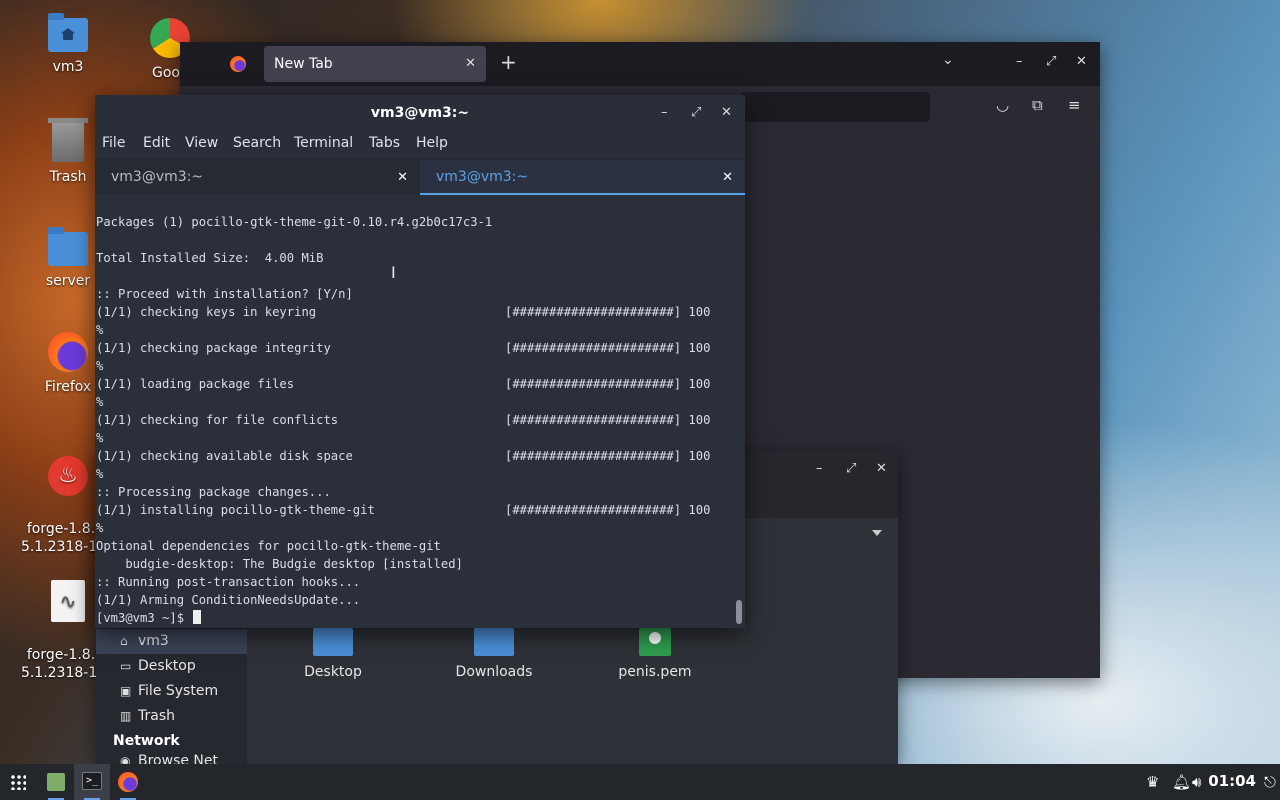 The image size is (1280, 800). Describe the element at coordinates (1196, 782) in the screenshot. I see `volume-icon: 🔊︎` at that location.